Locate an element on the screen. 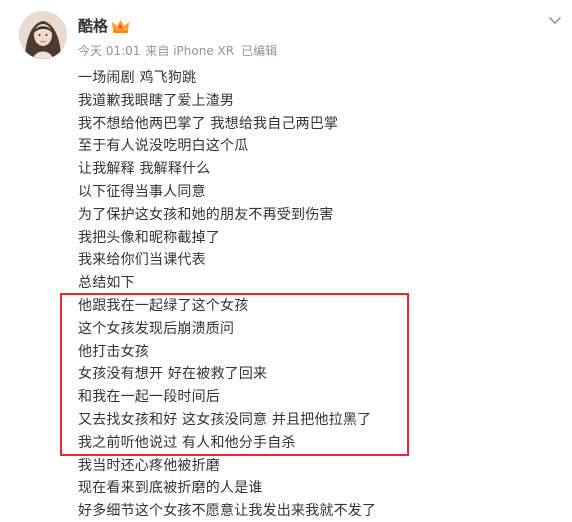  post-line: 总结如下 is located at coordinates (106, 283).